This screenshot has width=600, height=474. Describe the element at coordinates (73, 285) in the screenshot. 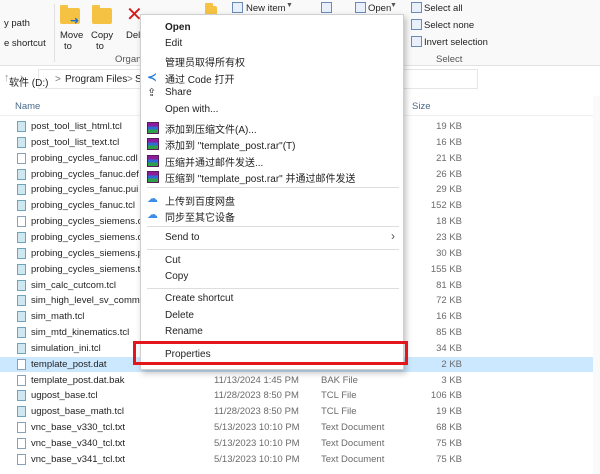

I see `file-name: sim_calc_cutcom.tcl` at that location.